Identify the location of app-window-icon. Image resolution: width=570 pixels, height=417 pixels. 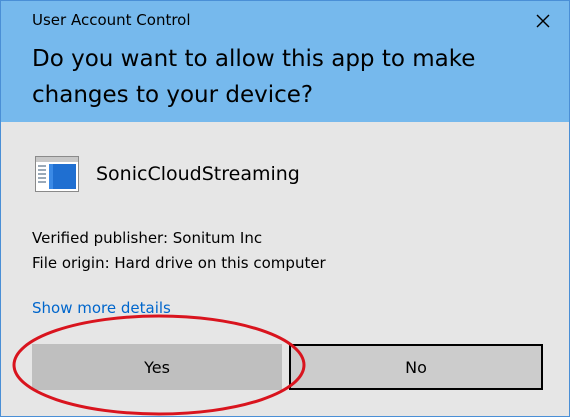
(57, 174).